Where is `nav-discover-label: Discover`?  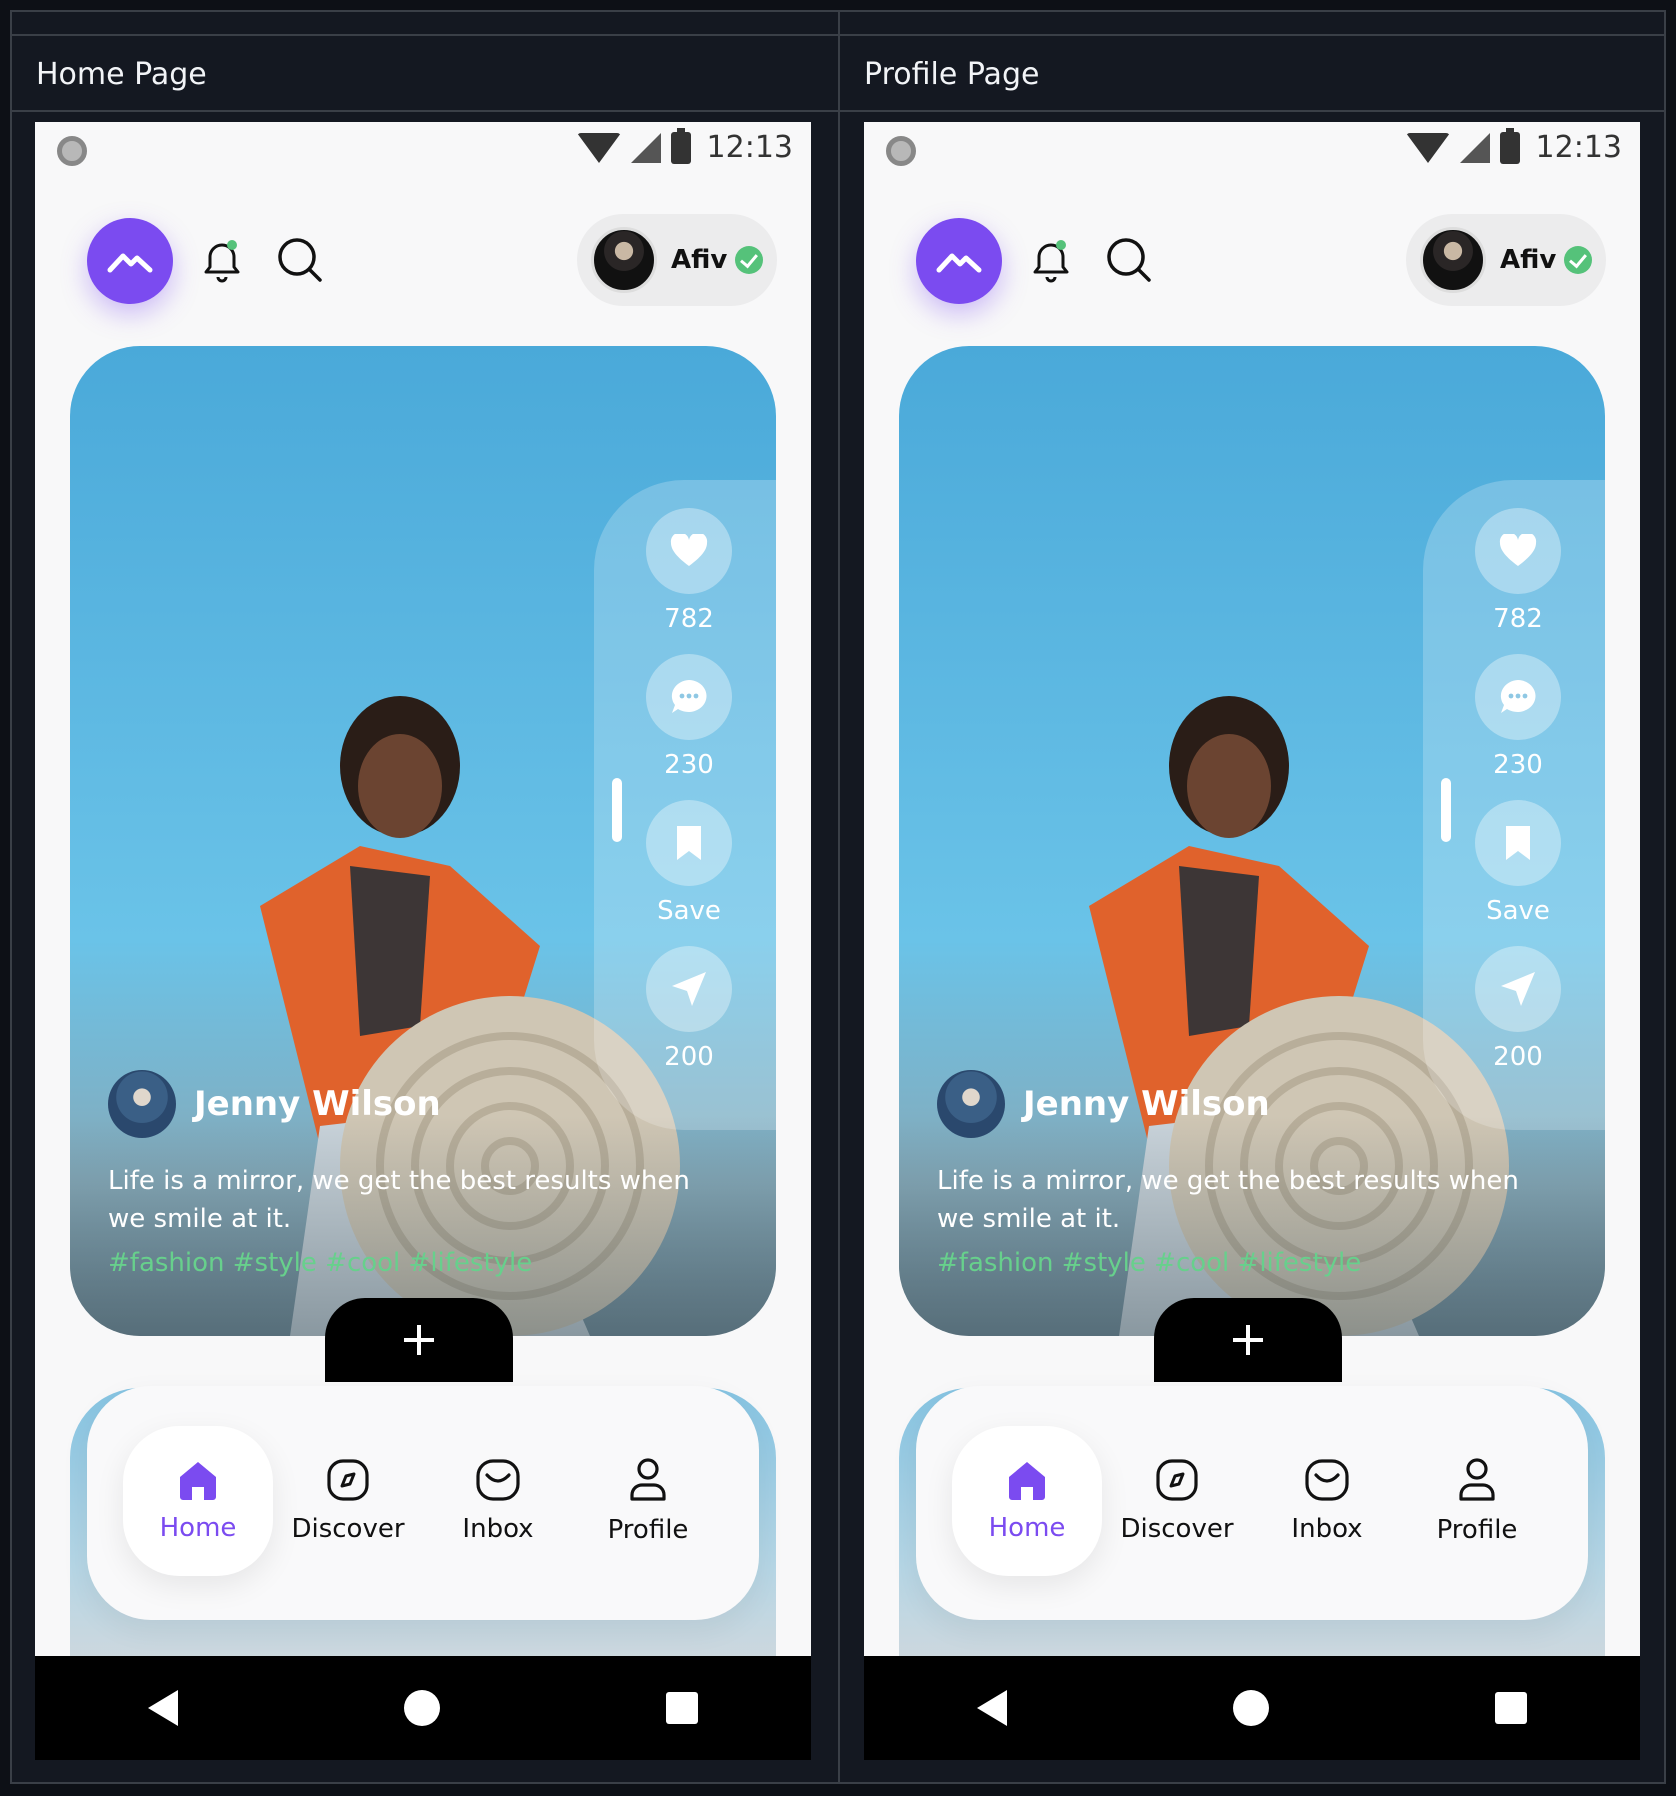
nav-discover-label: Discover is located at coordinates (348, 1529).